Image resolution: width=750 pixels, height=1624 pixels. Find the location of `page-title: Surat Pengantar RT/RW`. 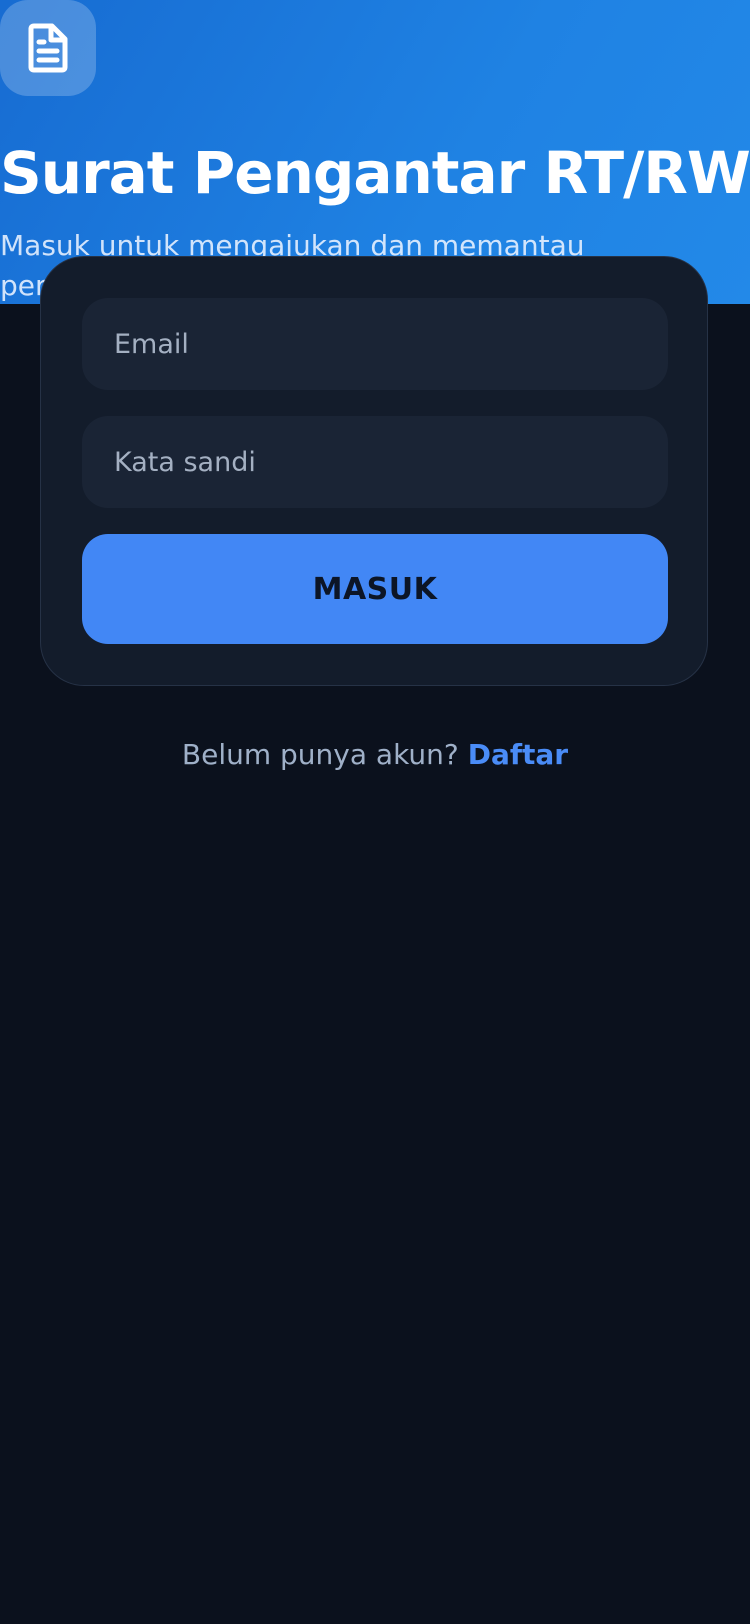

page-title: Surat Pengantar RT/RW is located at coordinates (375, 173).